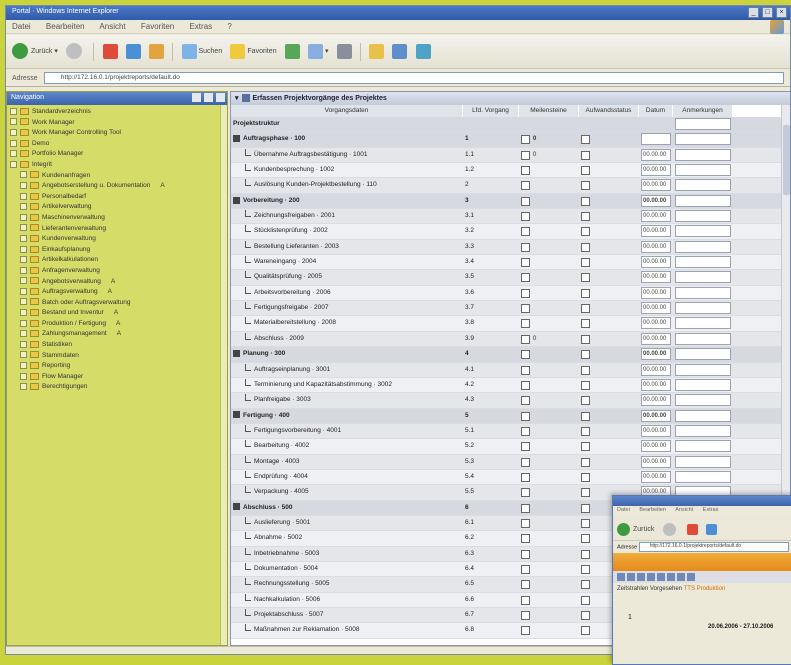 The width and height of the screenshot is (791, 665). What do you see at coordinates (684, 510) in the screenshot?
I see `secondary-menu-view: Ansicht` at bounding box center [684, 510].